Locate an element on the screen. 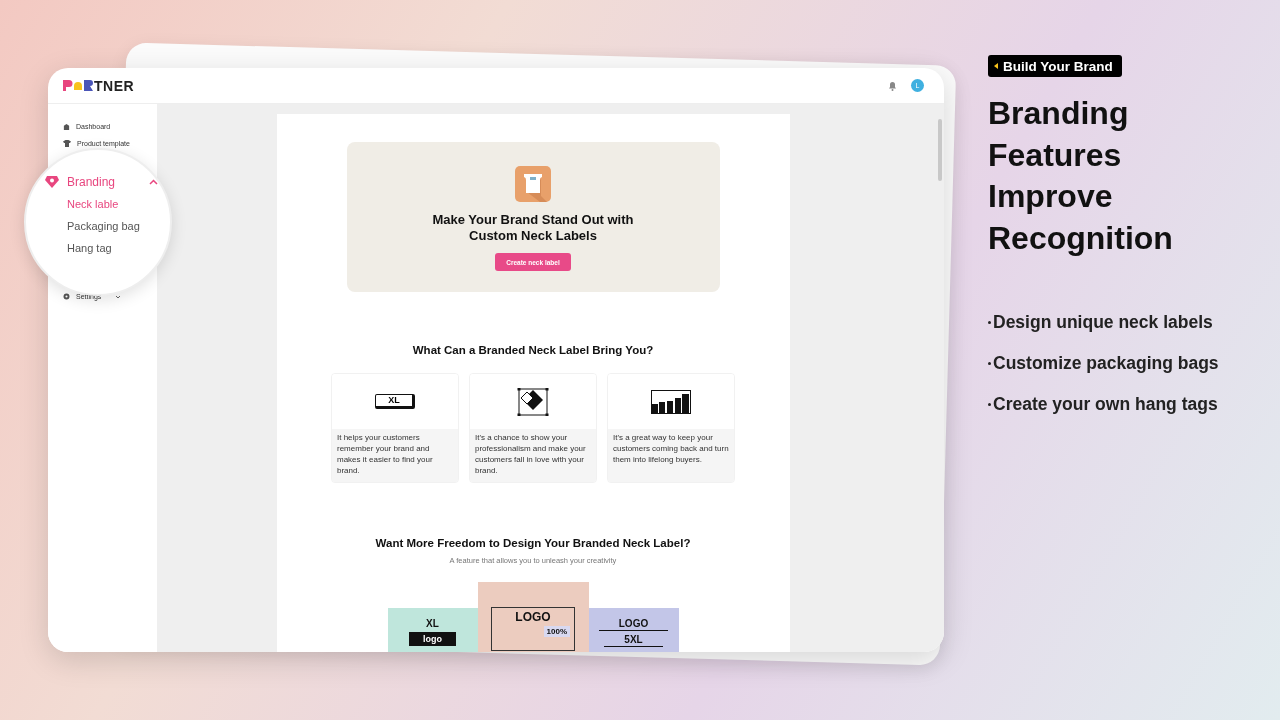 This screenshot has height=720, width=1280. section-title: Want More Freedom to Design Your Branded Neck Label? is located at coordinates (533, 543).